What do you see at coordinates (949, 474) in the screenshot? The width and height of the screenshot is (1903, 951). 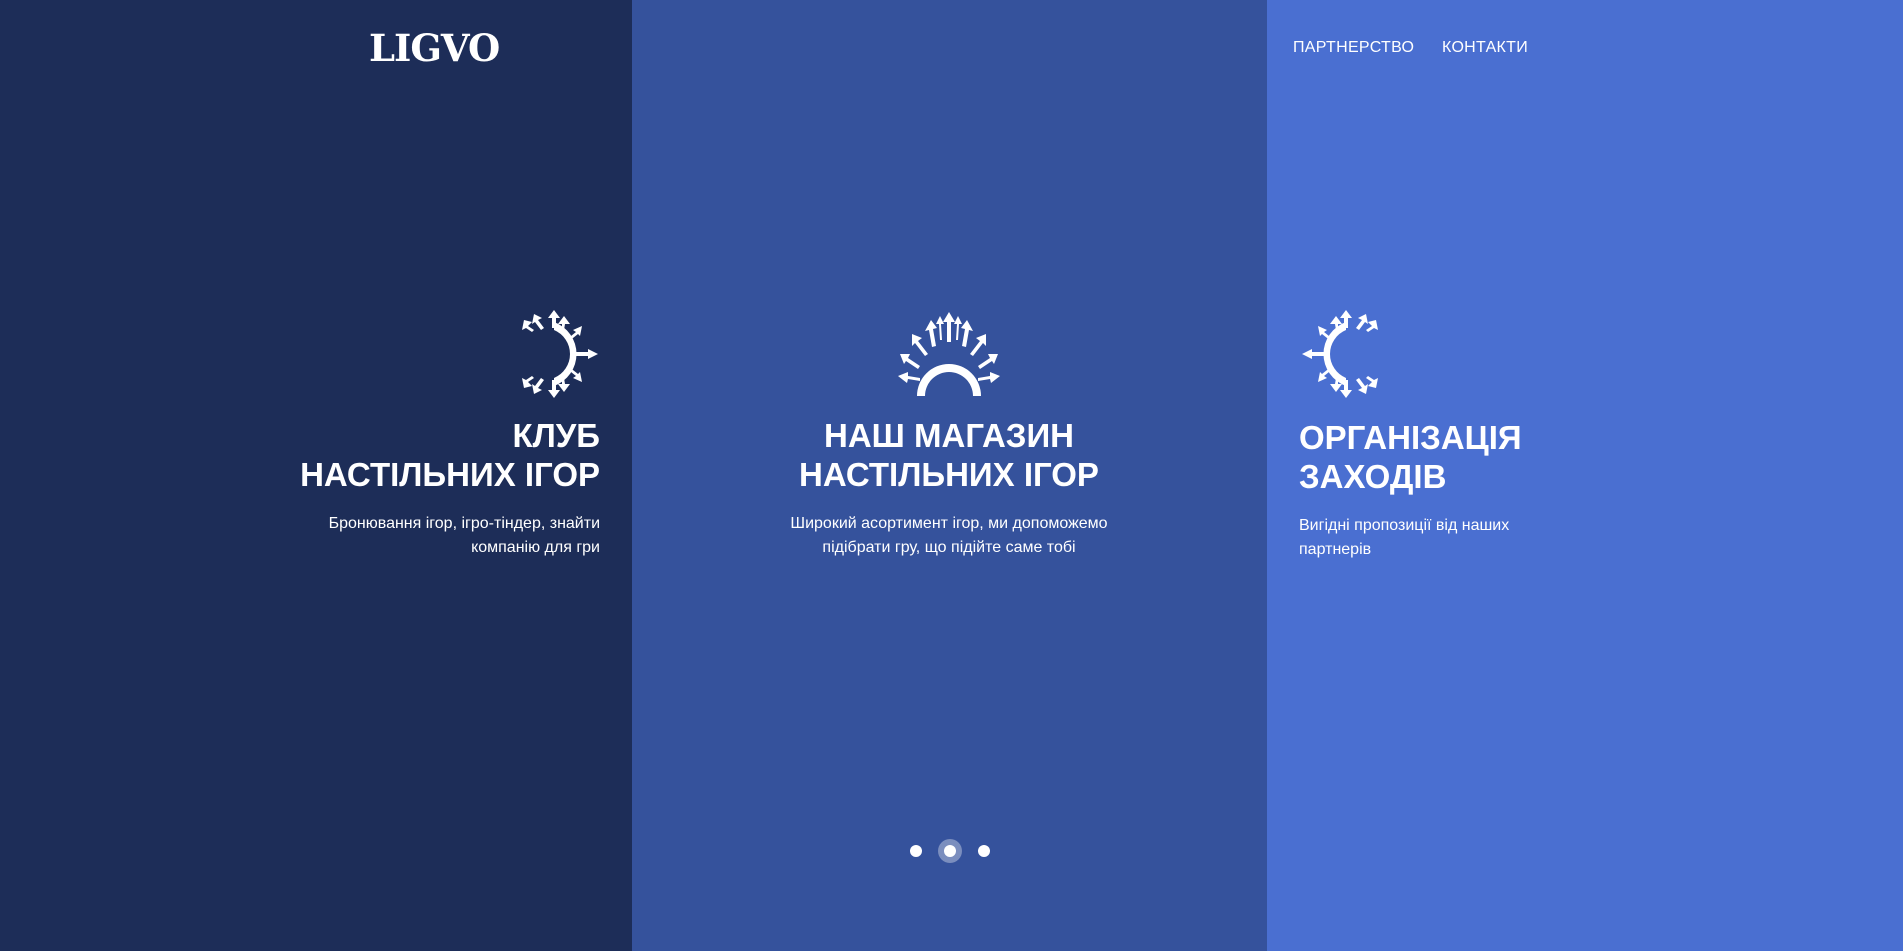 I see `shop-title-line2: НАСТІЛЬНИХ ІГОР` at bounding box center [949, 474].